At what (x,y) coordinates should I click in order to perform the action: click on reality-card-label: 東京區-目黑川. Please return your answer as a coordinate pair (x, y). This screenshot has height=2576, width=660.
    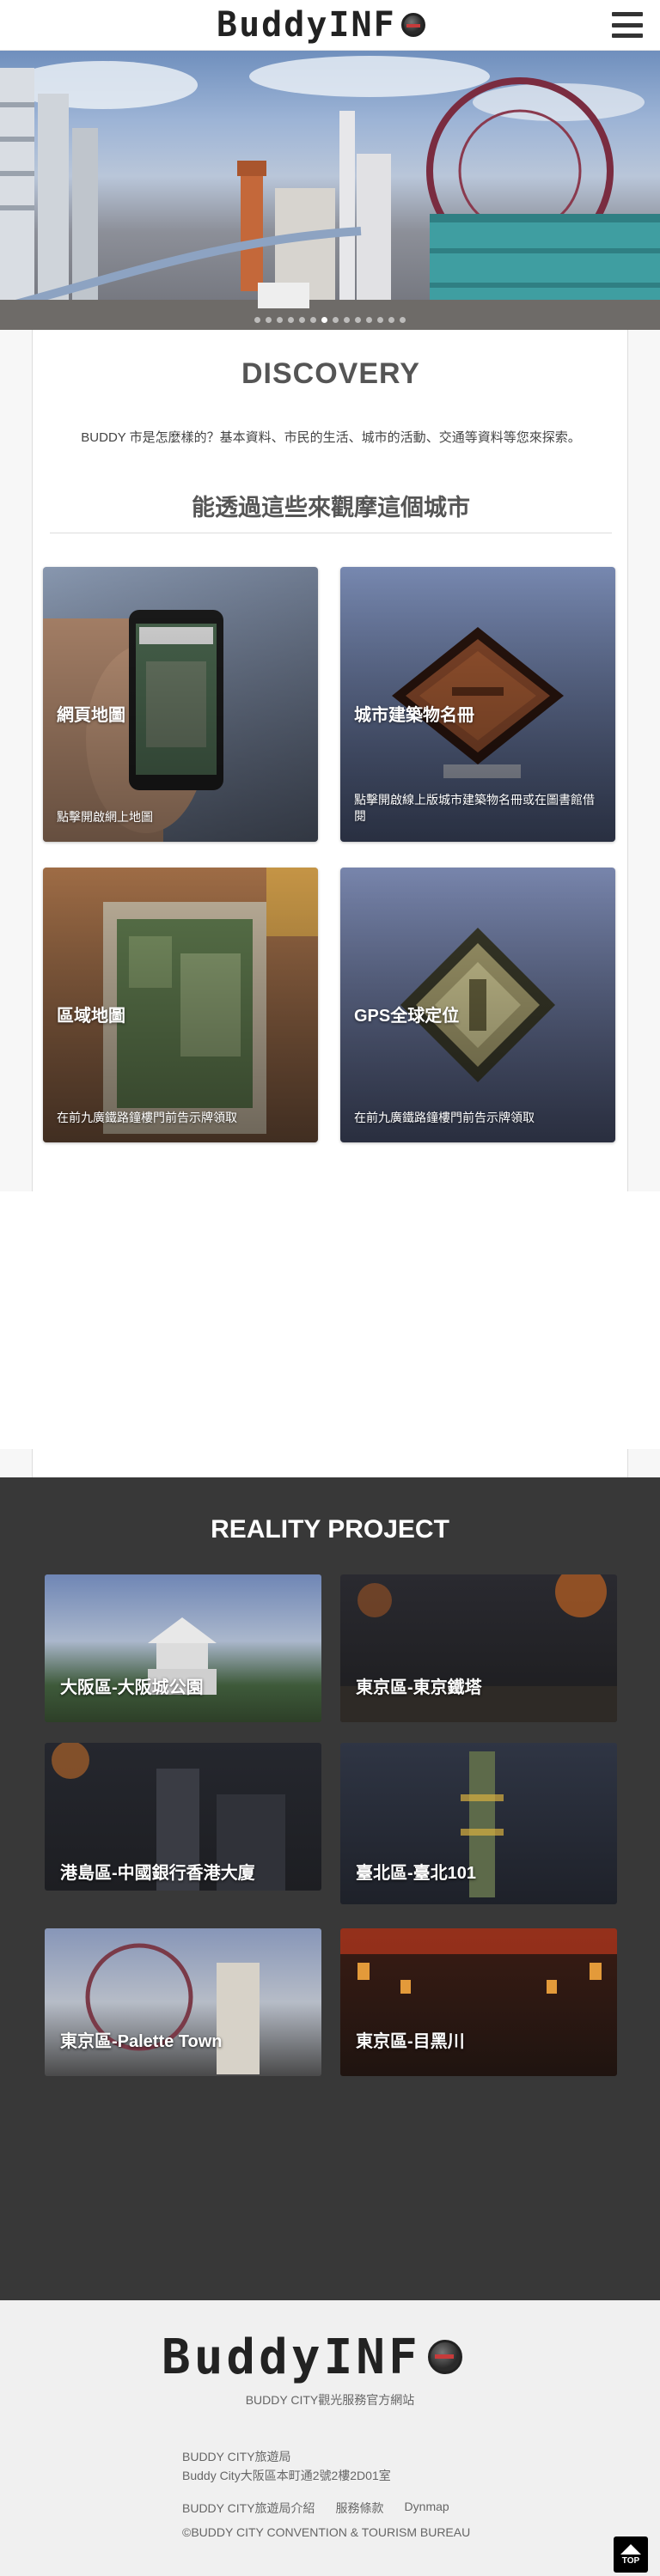
    Looking at the image, I should click on (410, 2041).